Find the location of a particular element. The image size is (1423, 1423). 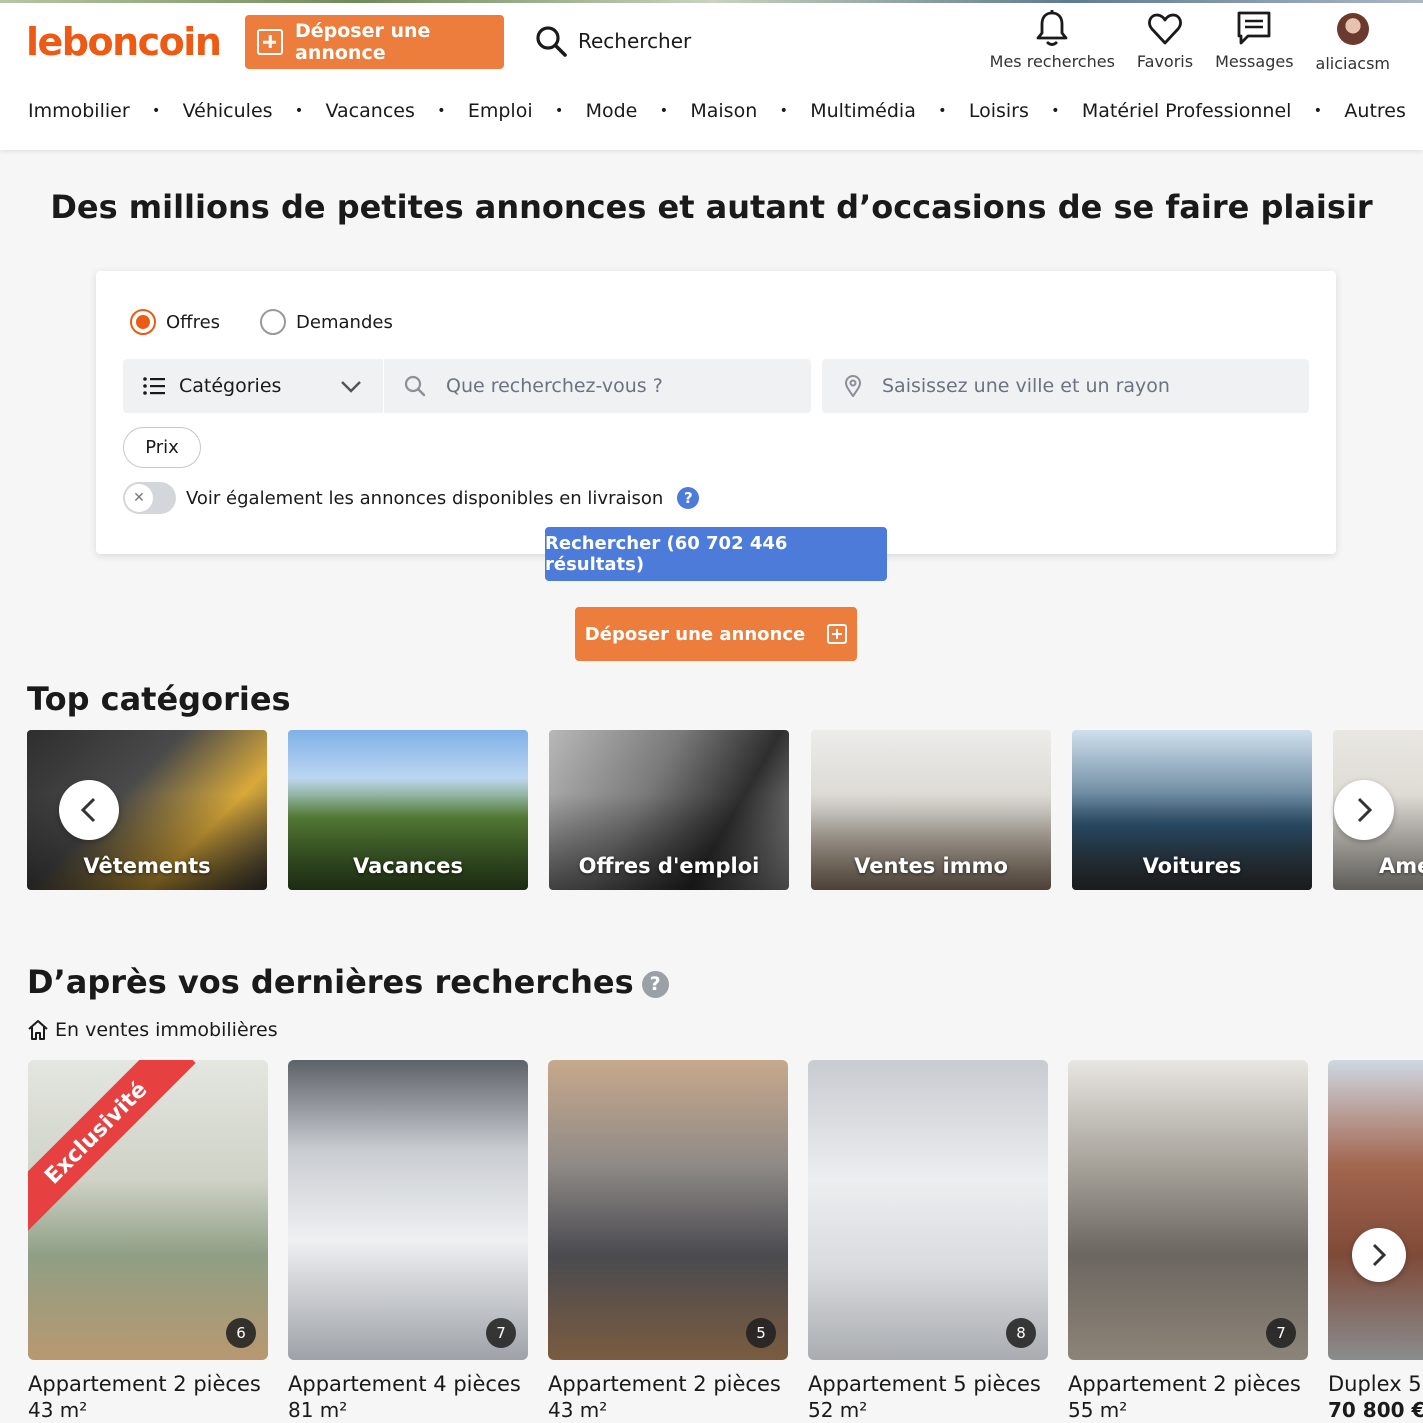

nav-messages-label: Messages is located at coordinates (1254, 61).